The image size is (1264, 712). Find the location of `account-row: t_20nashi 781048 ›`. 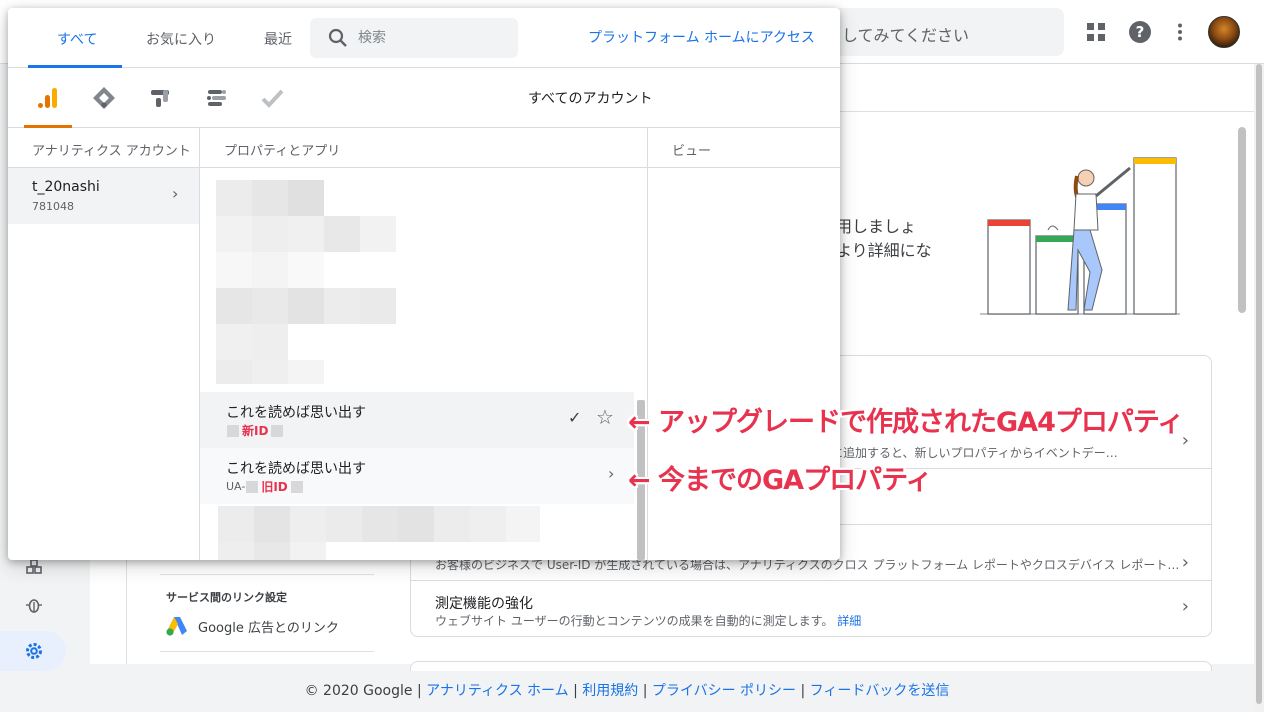

account-row: t_20nashi 781048 › is located at coordinates (103, 196).